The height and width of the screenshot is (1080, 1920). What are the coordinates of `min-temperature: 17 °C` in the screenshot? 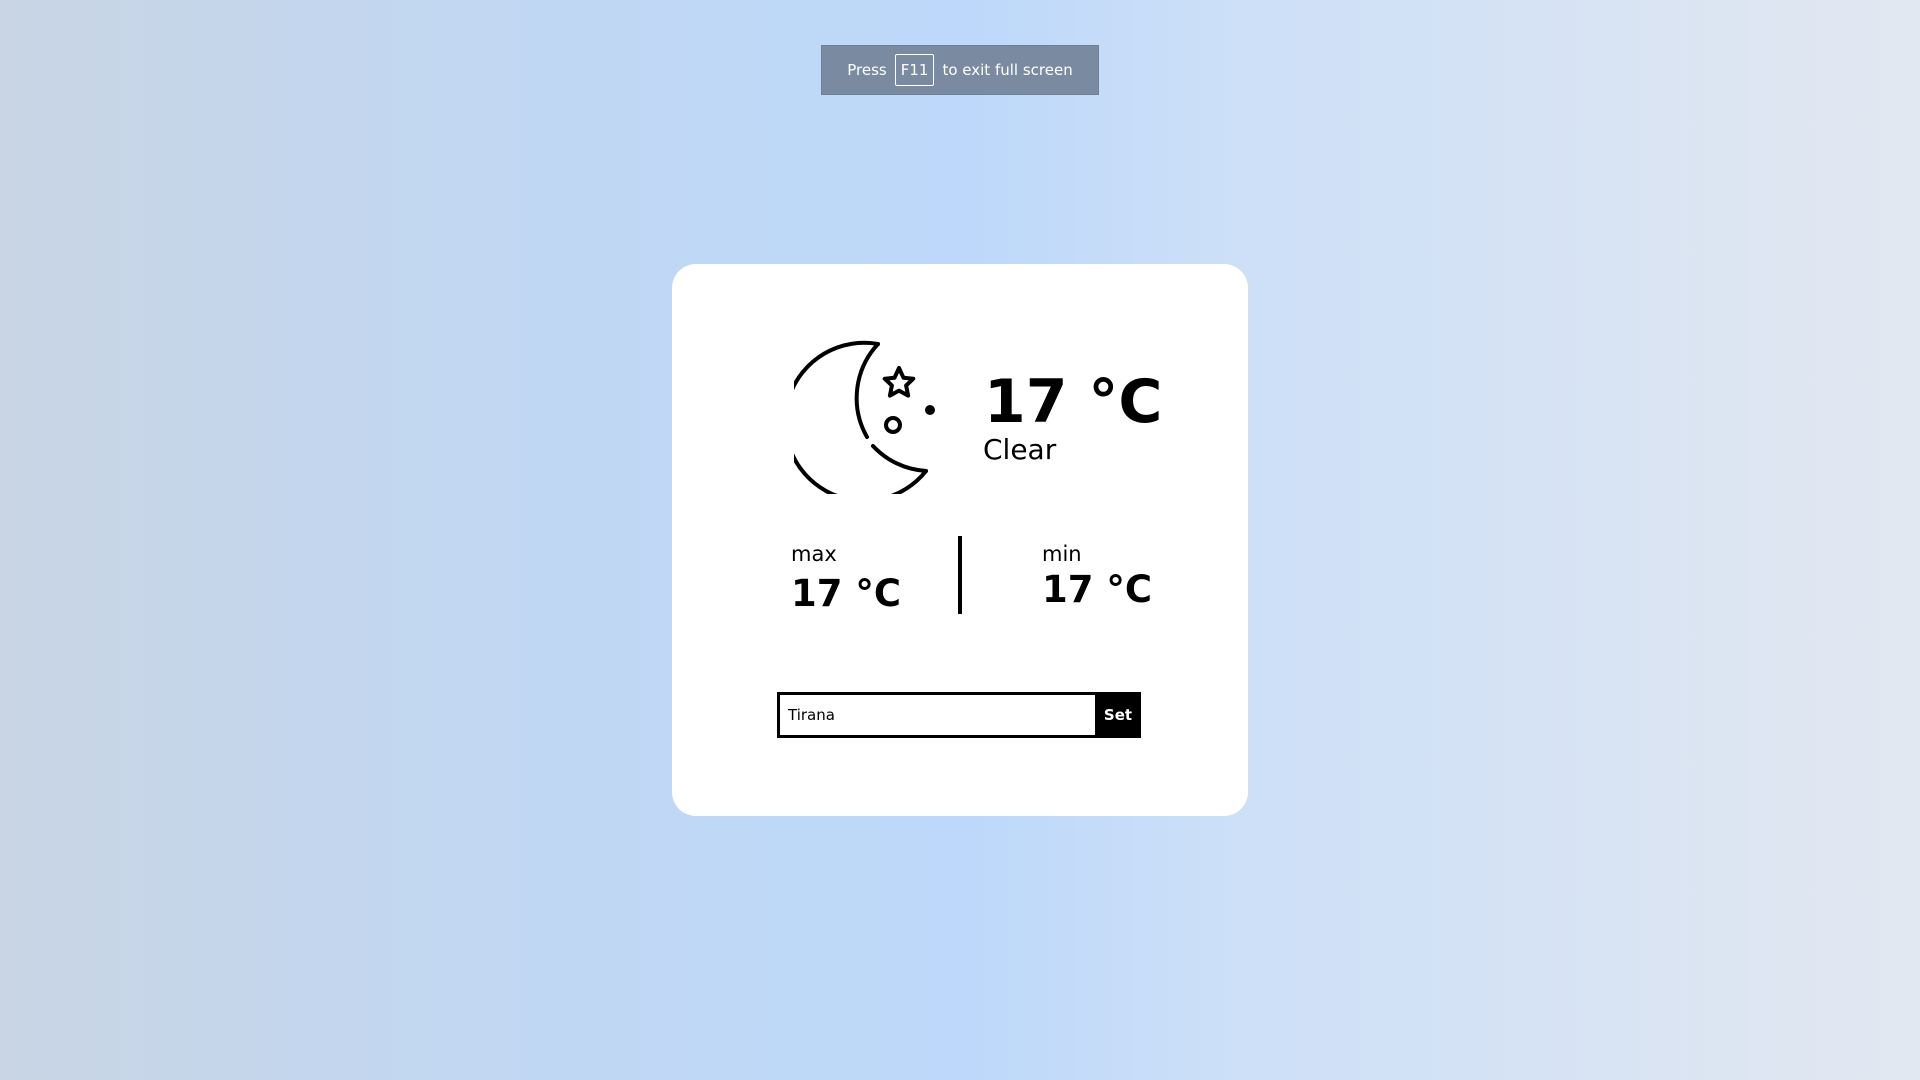 It's located at (1097, 589).